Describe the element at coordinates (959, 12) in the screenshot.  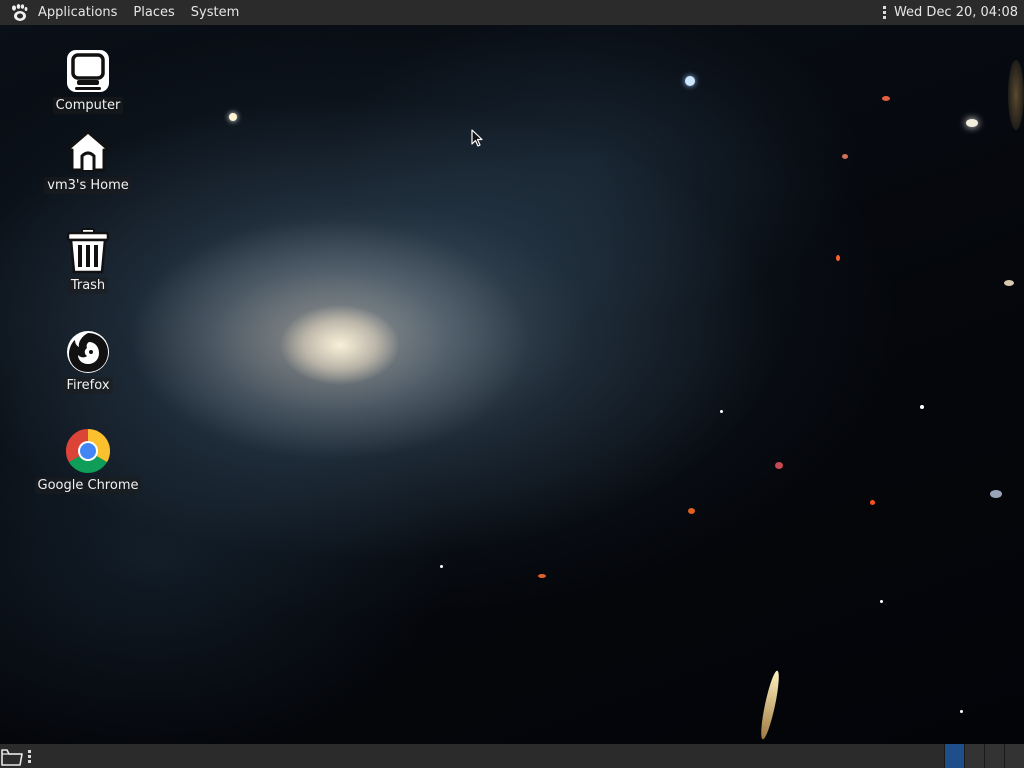
I see `clock: Wed Dec 20, 04:08` at that location.